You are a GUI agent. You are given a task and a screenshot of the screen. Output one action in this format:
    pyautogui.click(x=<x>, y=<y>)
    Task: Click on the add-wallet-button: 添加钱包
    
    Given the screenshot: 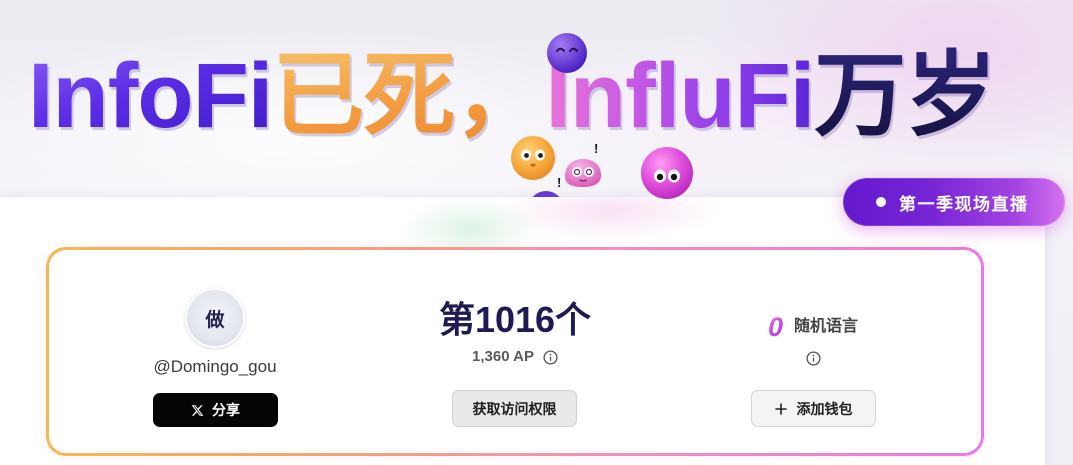 What is the action you would take?
    pyautogui.click(x=813, y=408)
    